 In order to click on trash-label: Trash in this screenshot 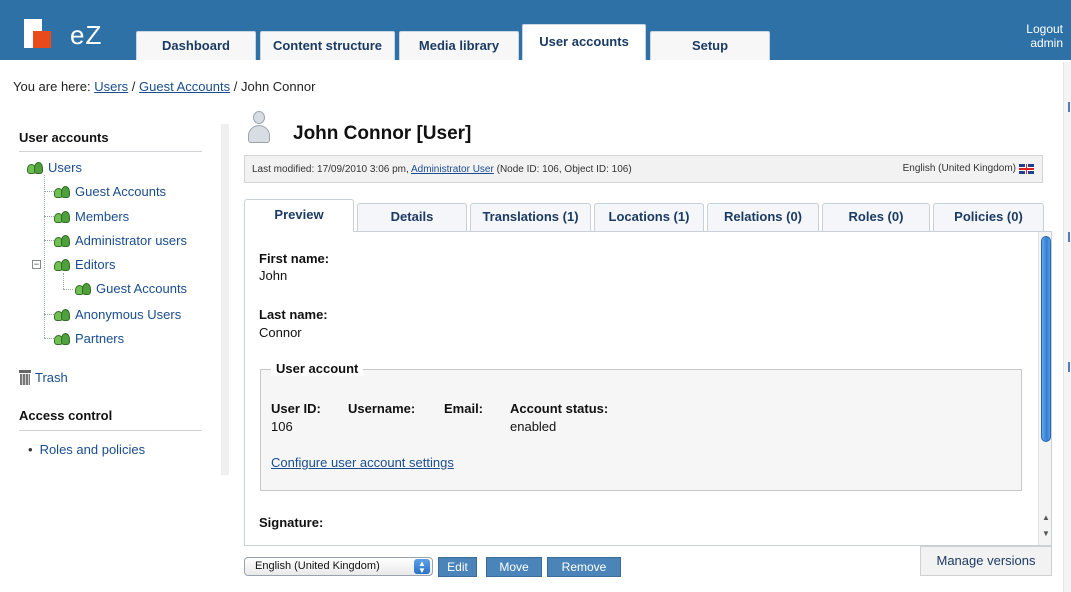, I will do `click(51, 377)`.